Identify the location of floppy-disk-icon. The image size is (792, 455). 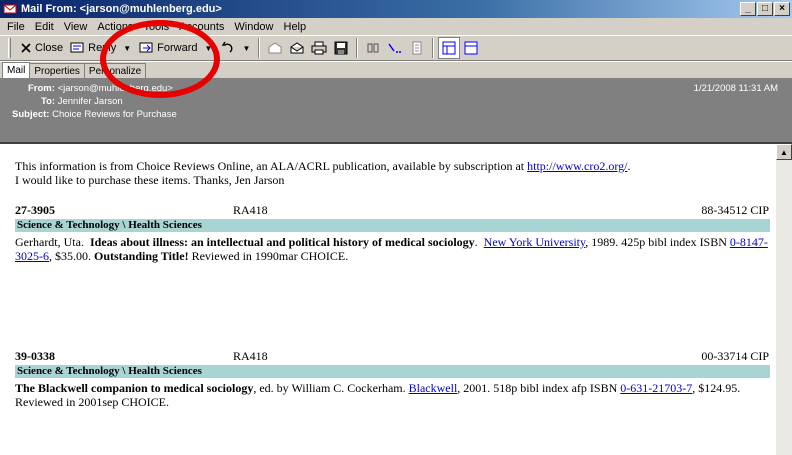
(341, 48).